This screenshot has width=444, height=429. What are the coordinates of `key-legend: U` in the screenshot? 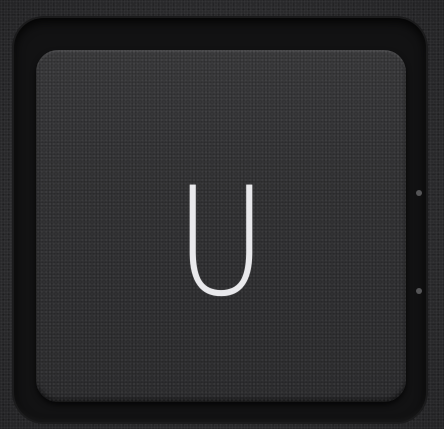 It's located at (221, 243).